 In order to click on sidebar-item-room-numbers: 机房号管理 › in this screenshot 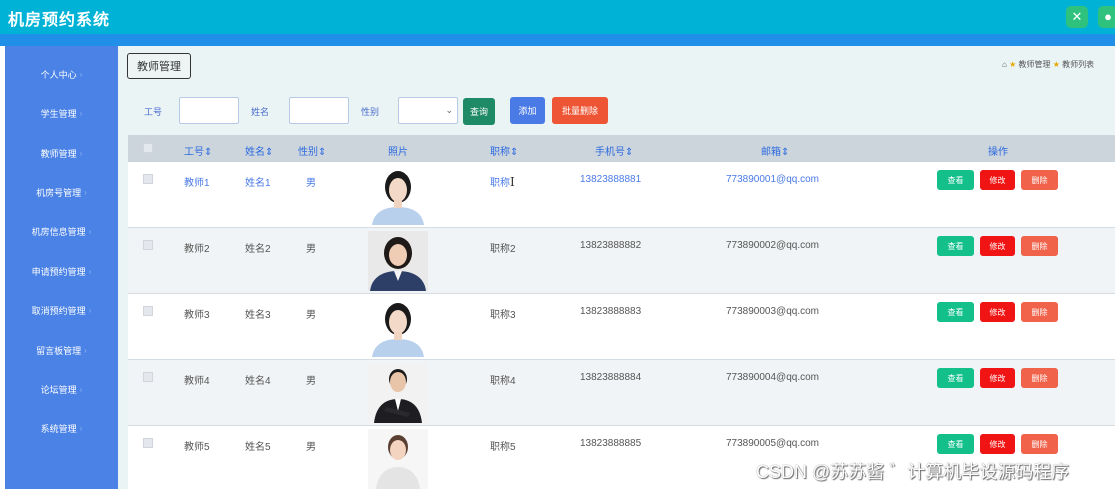, I will do `click(61, 192)`.